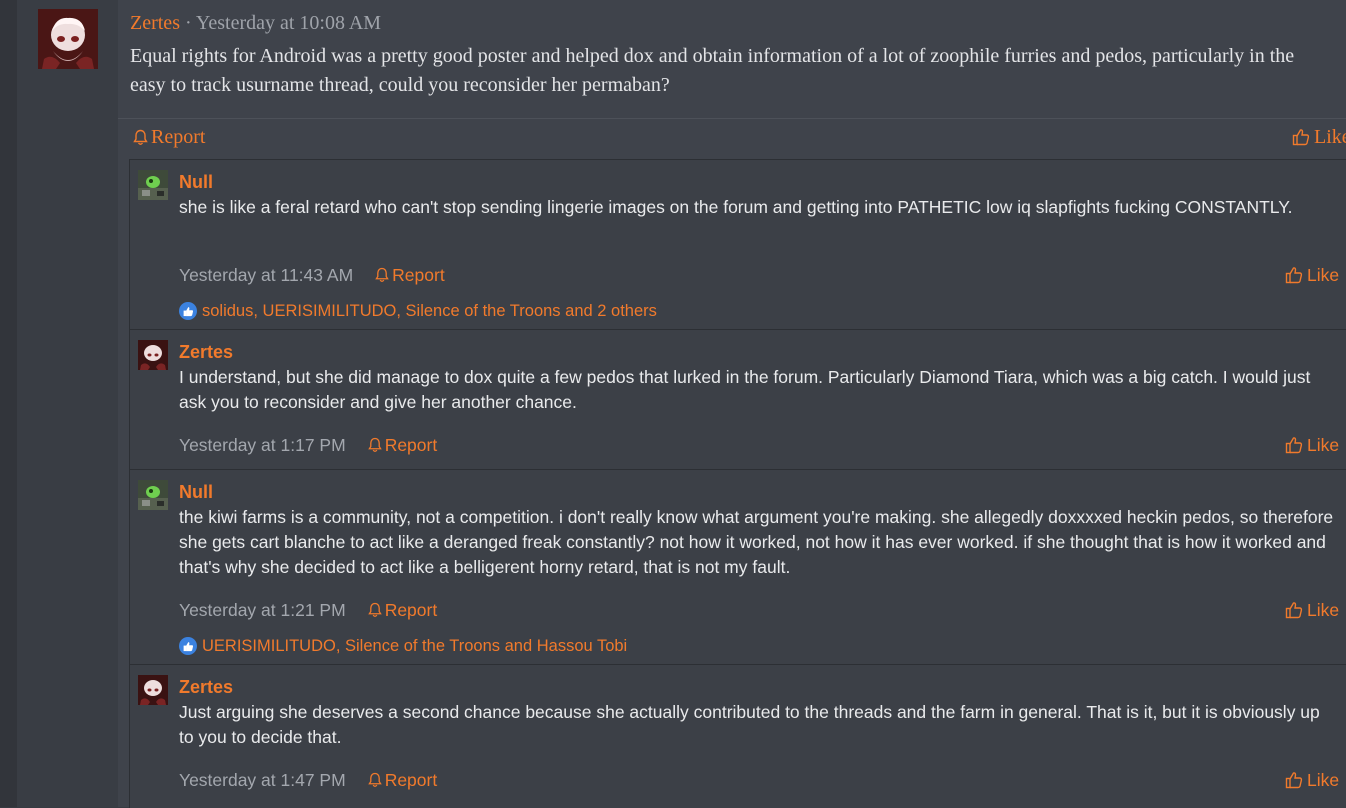 This screenshot has height=808, width=1346. What do you see at coordinates (1330, 137) in the screenshot?
I see `post-like-label: Like` at bounding box center [1330, 137].